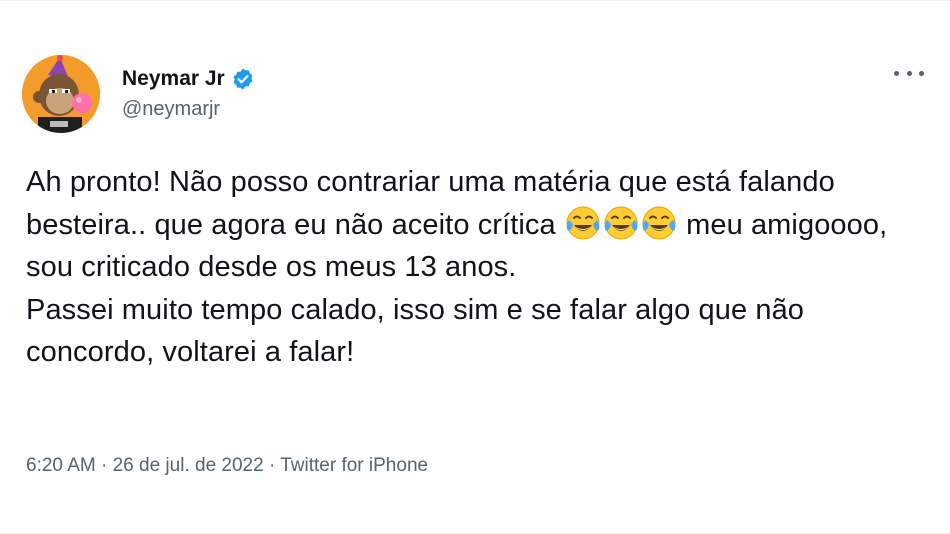 Image resolution: width=950 pixels, height=534 pixels. What do you see at coordinates (188, 109) in the screenshot?
I see `handle: @neymarjr` at bounding box center [188, 109].